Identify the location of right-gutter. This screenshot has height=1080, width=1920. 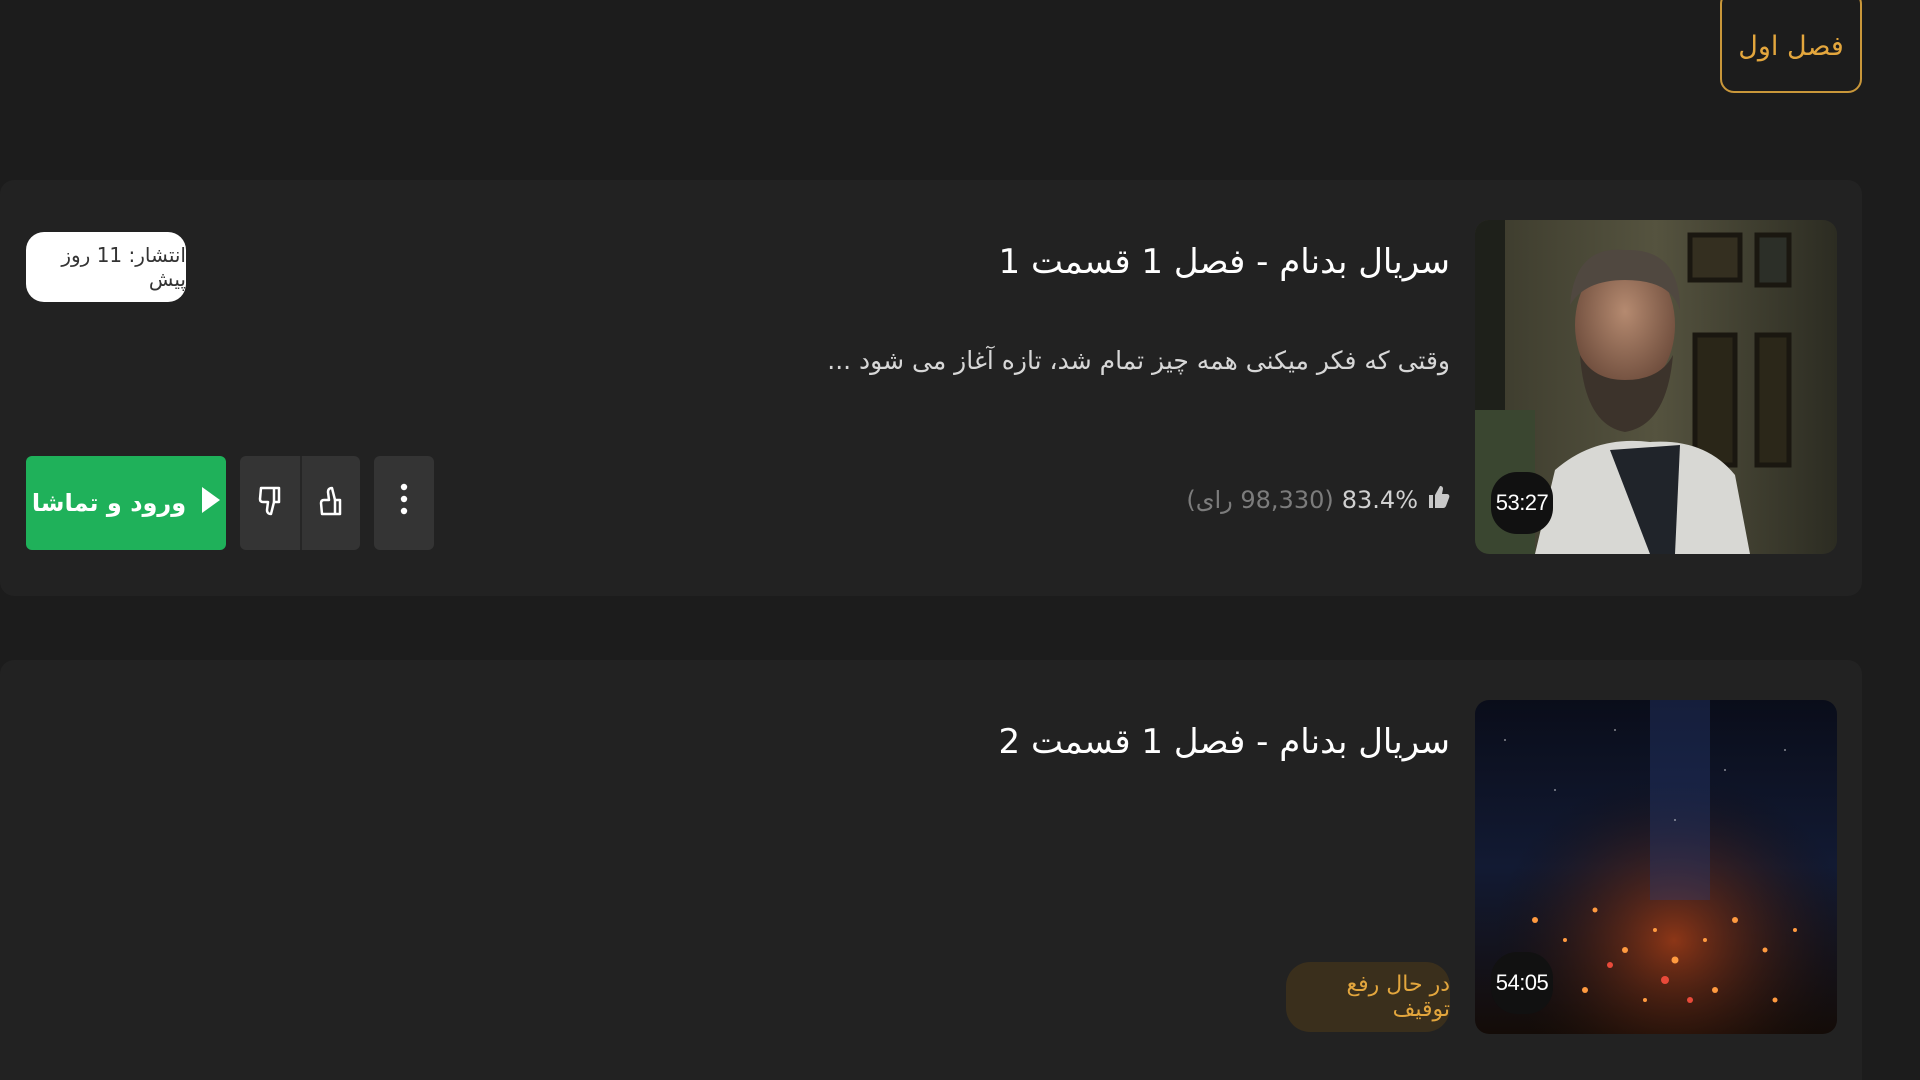
(1894, 540).